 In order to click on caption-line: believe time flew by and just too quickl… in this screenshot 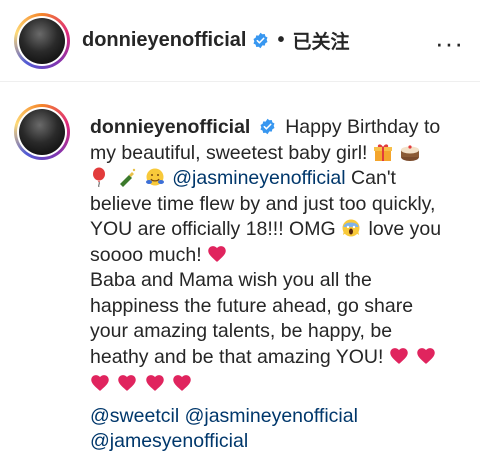, I will do `click(263, 203)`.